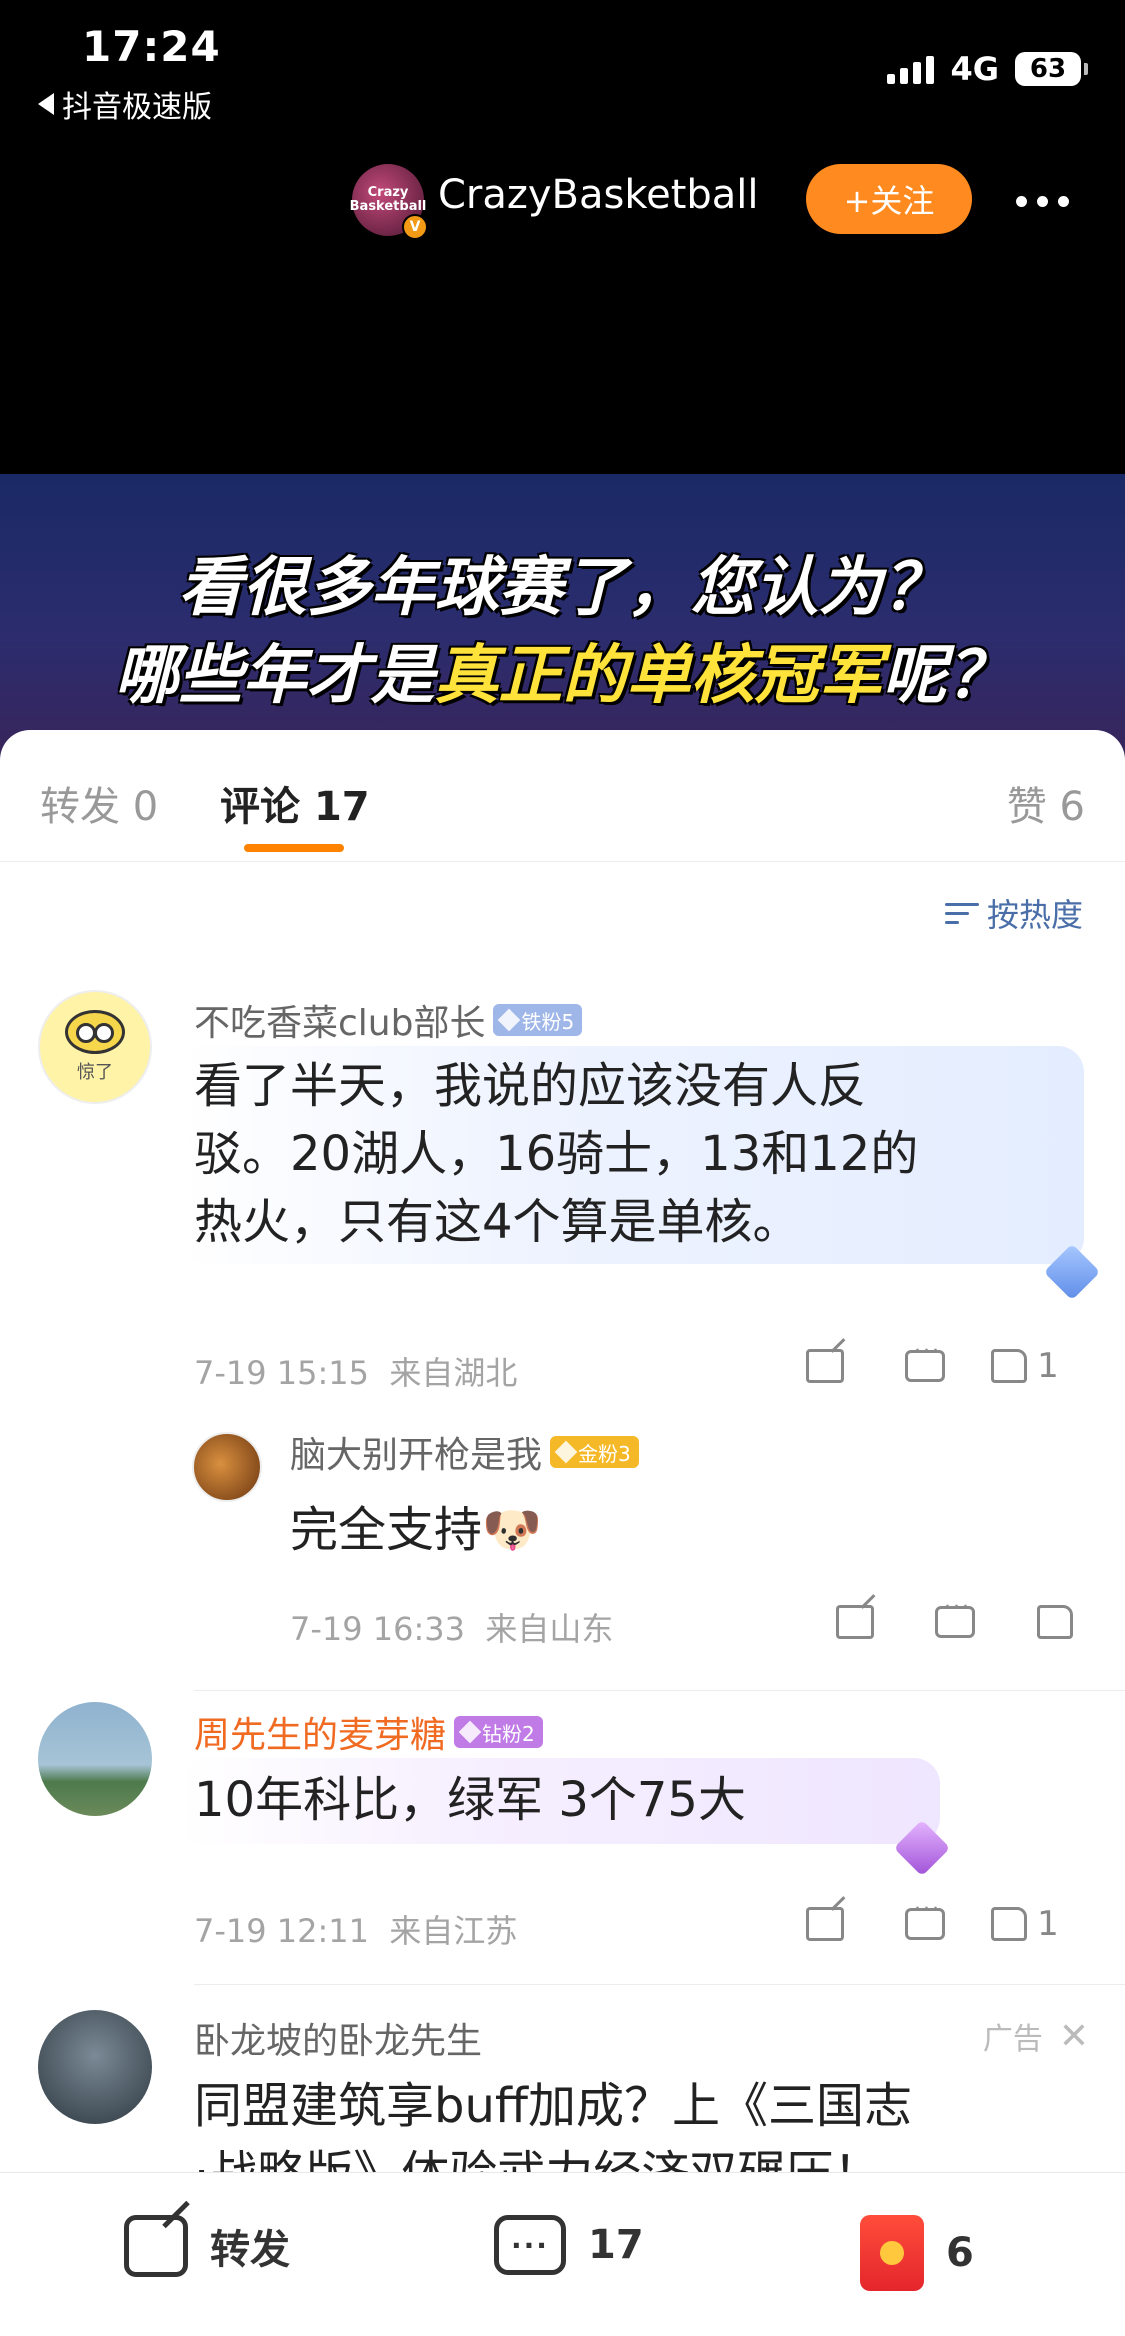 This screenshot has height=2336, width=1125. I want to click on author-avatar: Crazy Basketball V, so click(389, 202).